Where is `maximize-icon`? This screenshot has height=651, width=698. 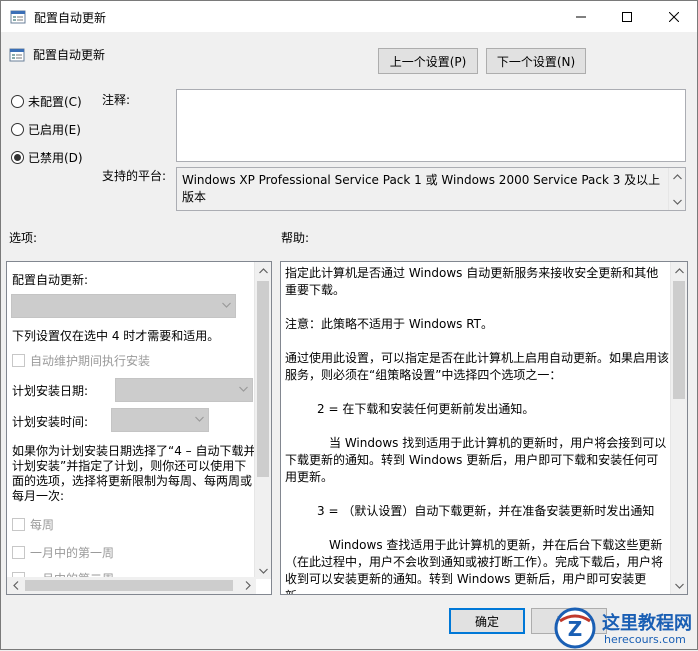
maximize-icon is located at coordinates (627, 16).